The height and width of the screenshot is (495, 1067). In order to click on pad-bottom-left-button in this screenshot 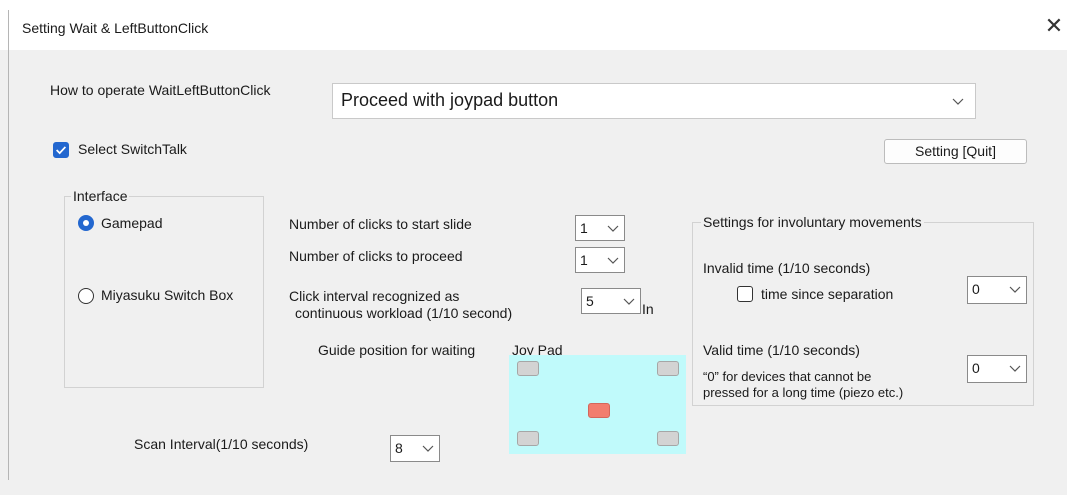, I will do `click(528, 438)`.